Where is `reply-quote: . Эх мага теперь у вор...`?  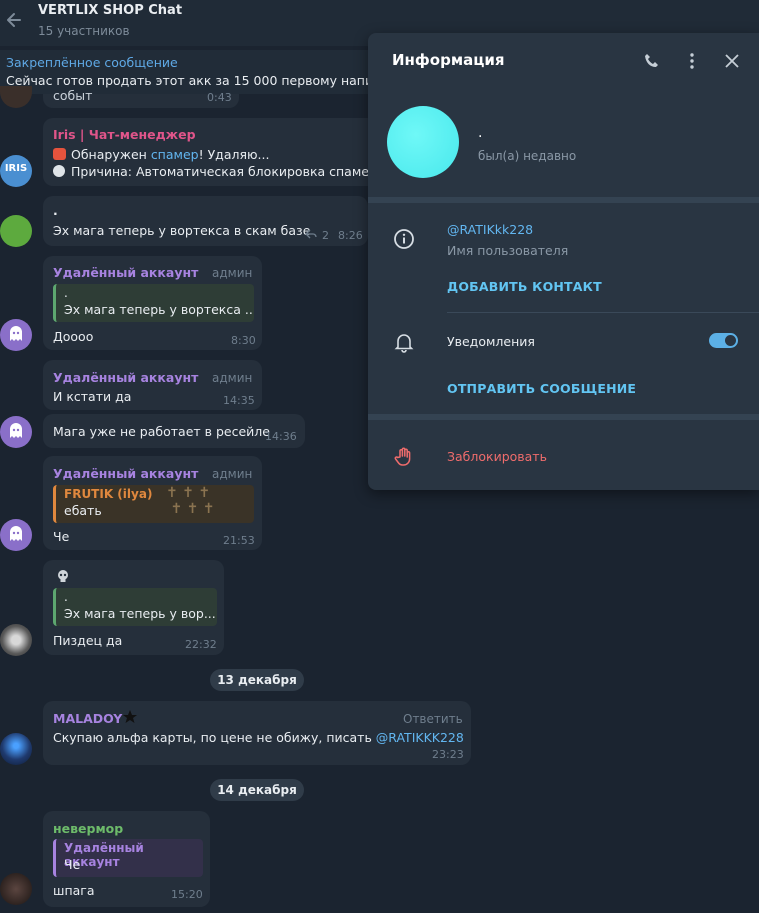
reply-quote: . Эх мага теперь у вор... is located at coordinates (135, 607).